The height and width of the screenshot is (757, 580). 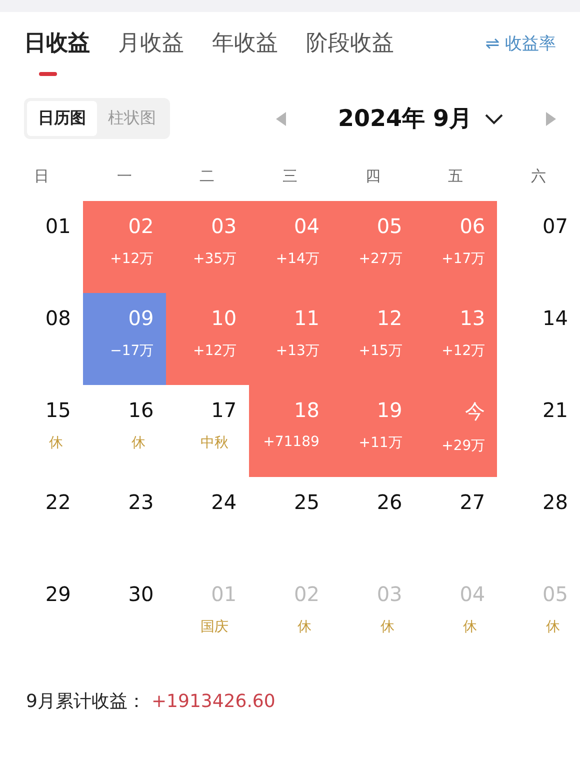 What do you see at coordinates (389, 226) in the screenshot?
I see `day-number: 05` at bounding box center [389, 226].